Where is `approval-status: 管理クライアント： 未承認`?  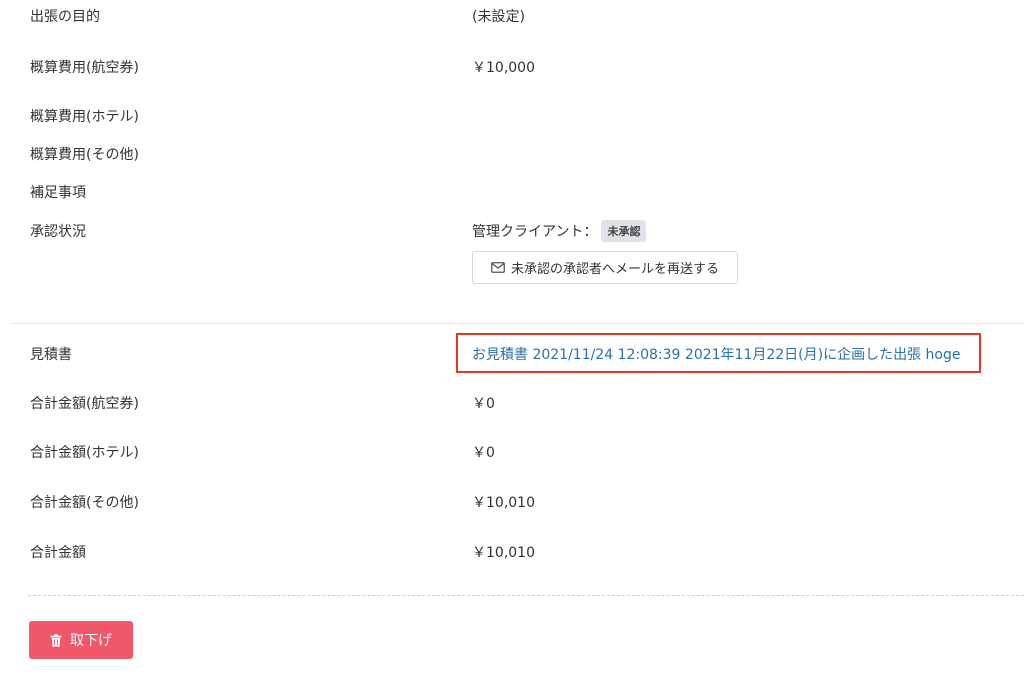
approval-status: 管理クライアント： 未承認 is located at coordinates (559, 231).